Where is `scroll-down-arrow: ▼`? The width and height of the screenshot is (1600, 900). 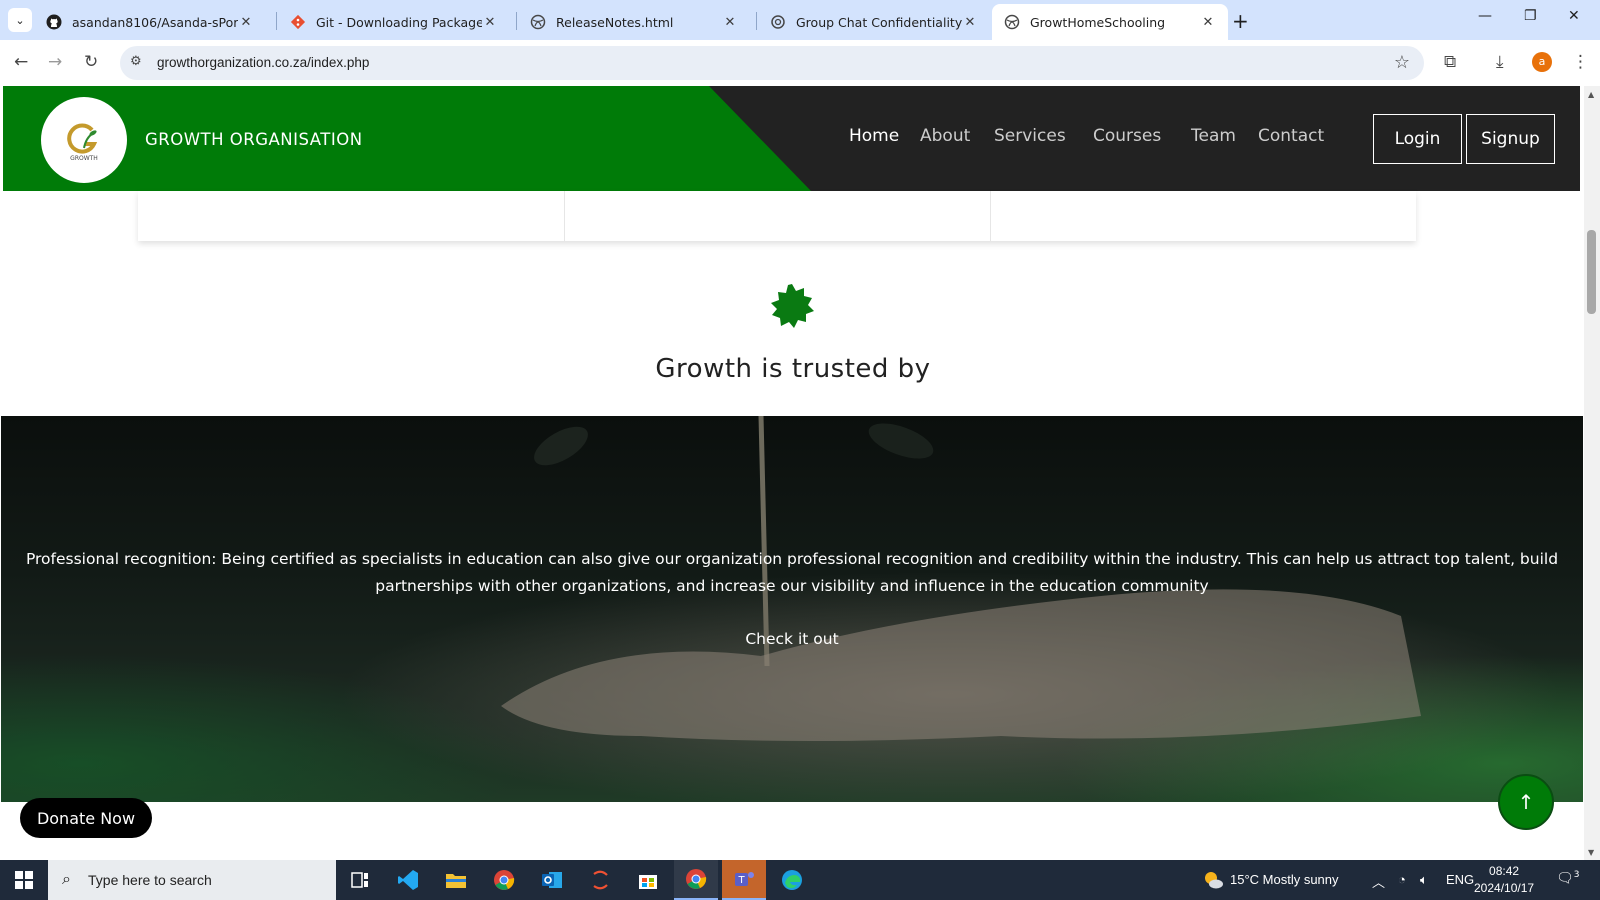
scroll-down-arrow: ▼ is located at coordinates (1591, 852).